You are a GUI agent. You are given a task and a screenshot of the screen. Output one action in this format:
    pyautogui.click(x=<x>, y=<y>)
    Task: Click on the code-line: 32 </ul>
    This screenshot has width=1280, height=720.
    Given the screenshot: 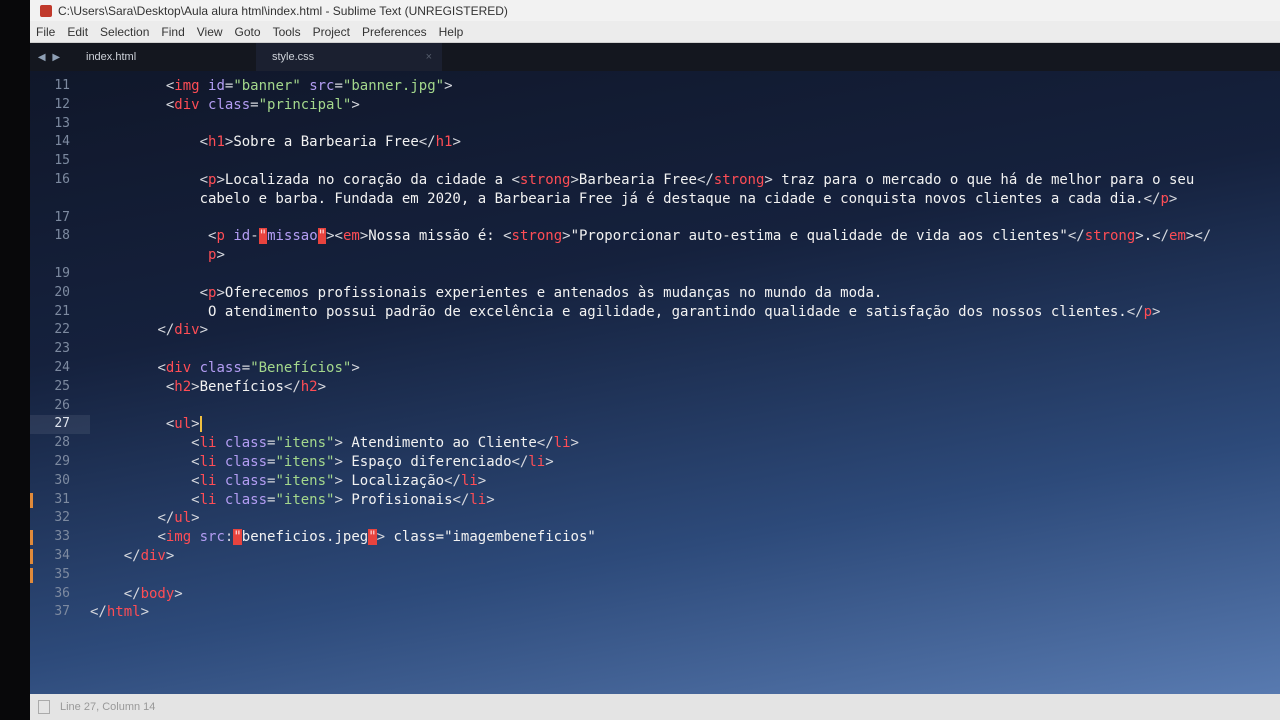 What is the action you would take?
    pyautogui.click(x=655, y=518)
    